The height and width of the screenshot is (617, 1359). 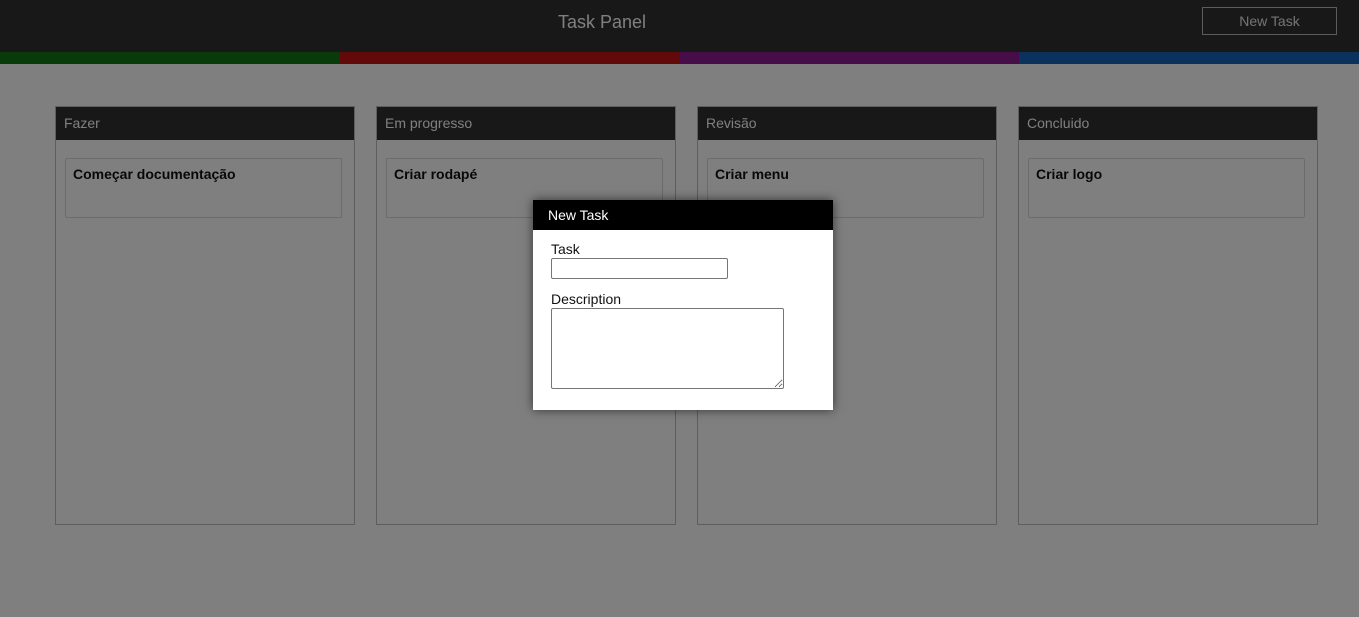 I want to click on description-label: Description, so click(x=586, y=299).